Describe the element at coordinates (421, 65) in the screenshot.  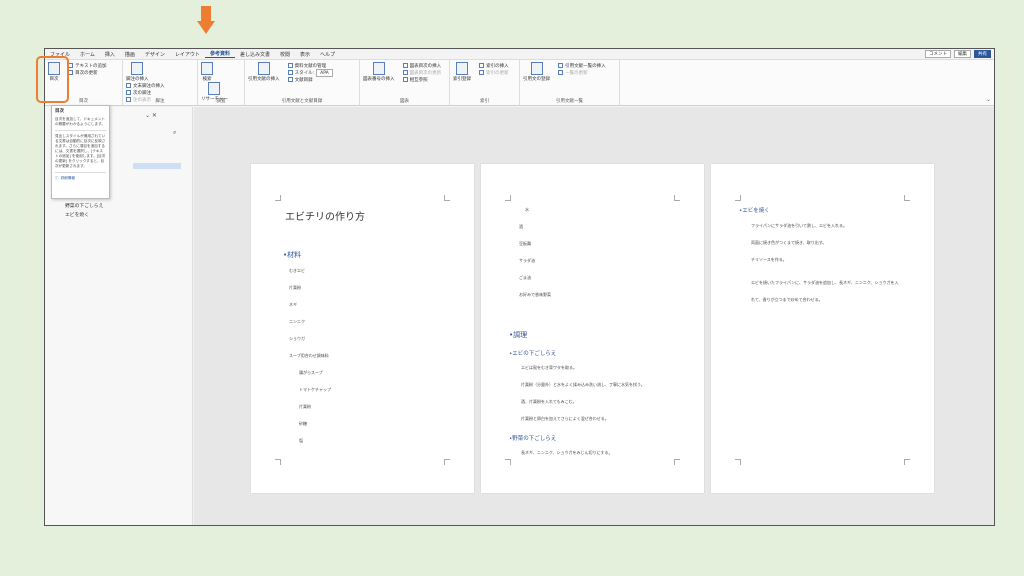
I see `insert-table-of-figures-button: 図表目次の挿入` at that location.